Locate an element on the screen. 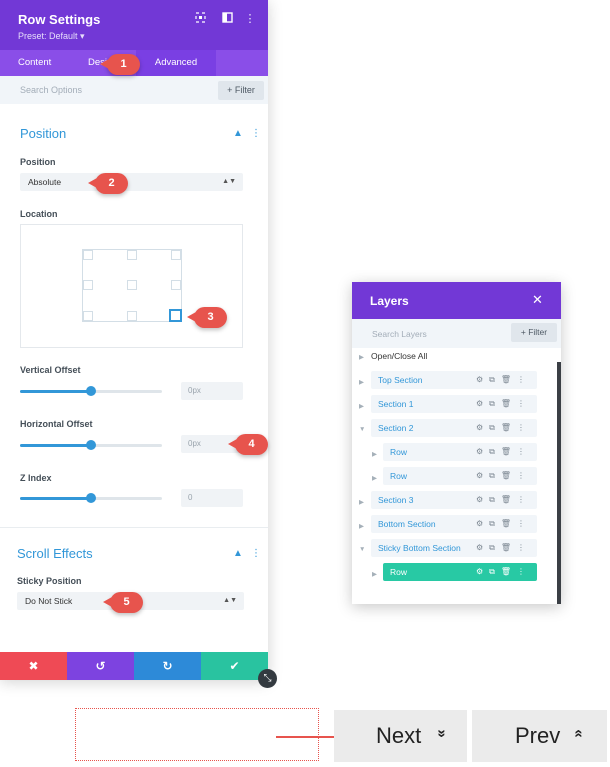 The width and height of the screenshot is (610, 767). layer-item-section-3: Section 3 ⚙⧉🗑⋮ is located at coordinates (454, 500).